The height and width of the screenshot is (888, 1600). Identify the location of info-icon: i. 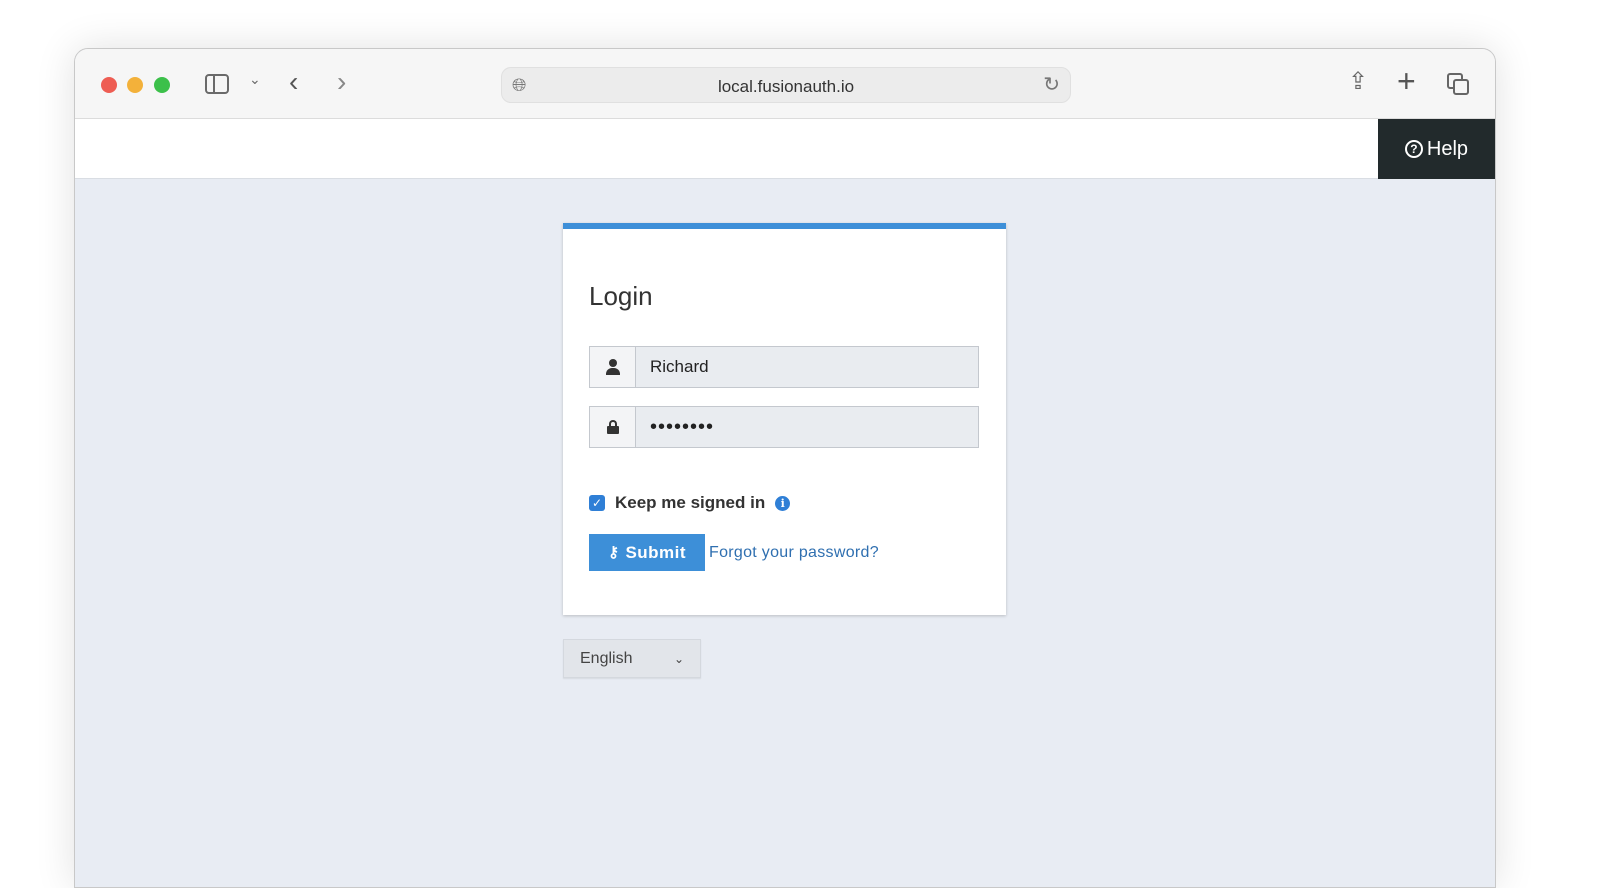
(783, 503).